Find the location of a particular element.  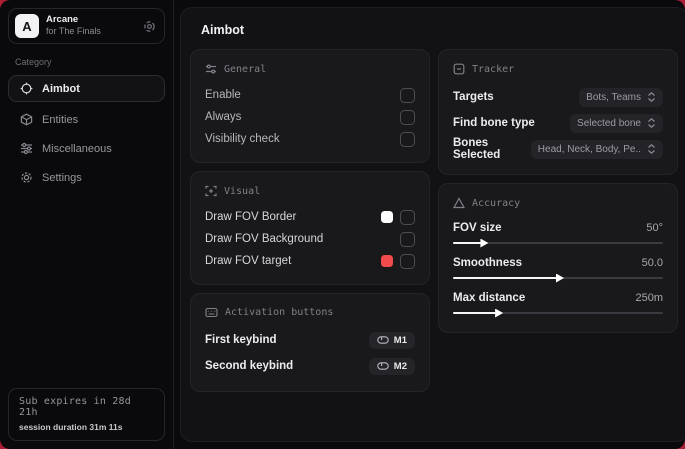

card-accuracy-header: Accuracy is located at coordinates (558, 203).